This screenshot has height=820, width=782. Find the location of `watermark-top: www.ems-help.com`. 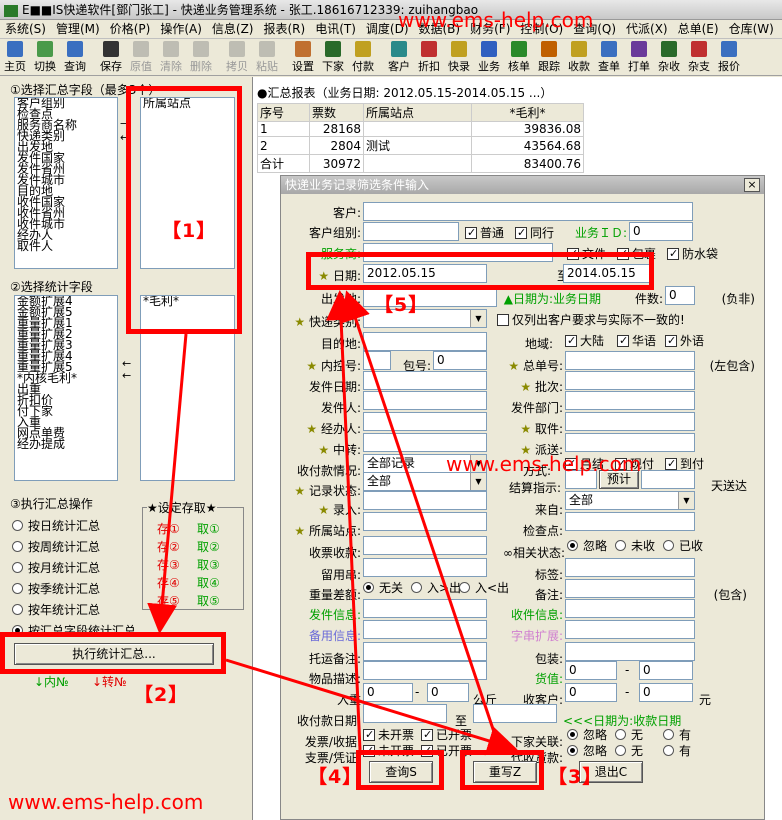

watermark-top: www.ems-help.com is located at coordinates (496, 20).